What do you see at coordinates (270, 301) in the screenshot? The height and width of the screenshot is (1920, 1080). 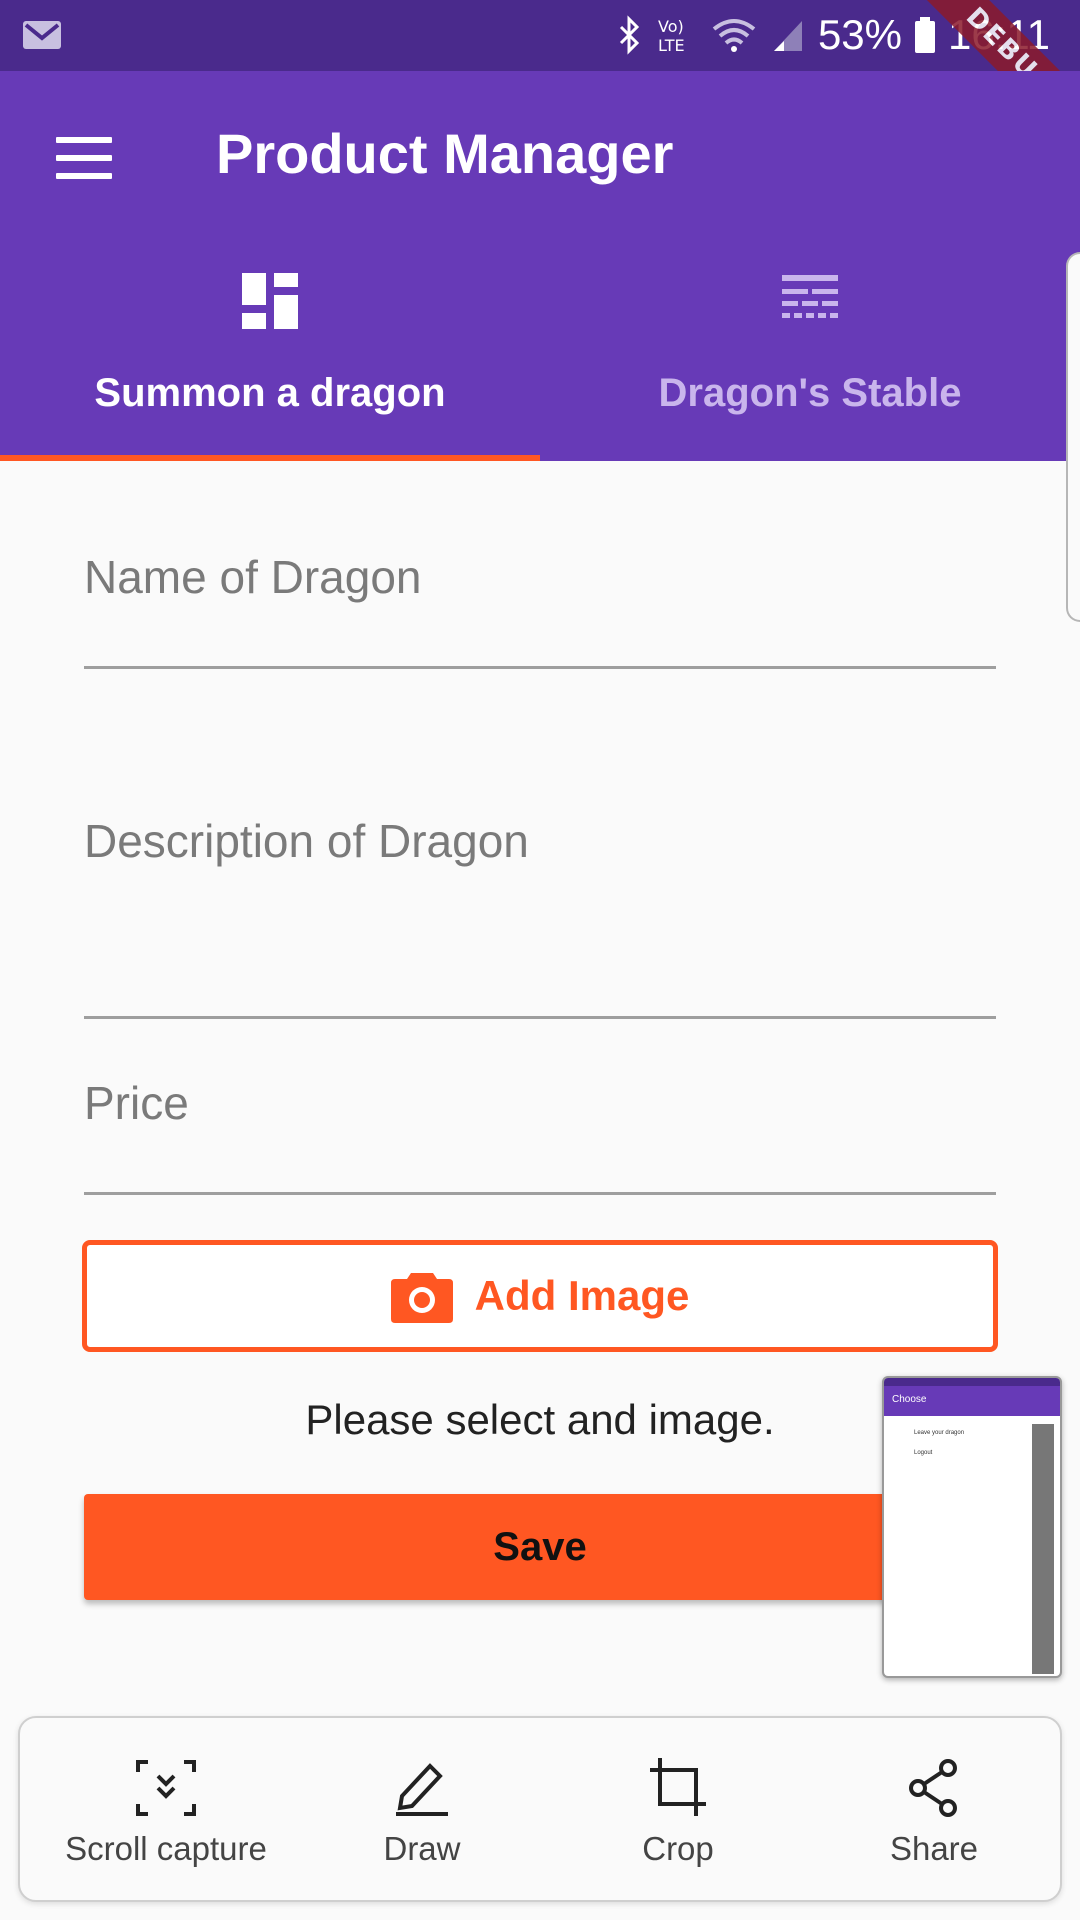 I see `dashboard-icon` at bounding box center [270, 301].